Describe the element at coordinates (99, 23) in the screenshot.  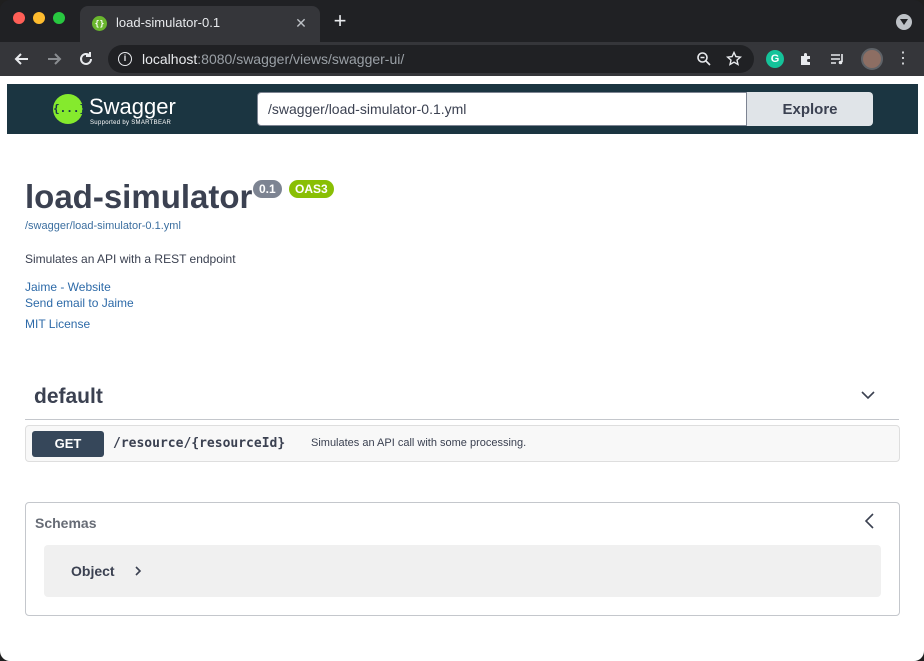
I see `swagger-favicon-icon: {}` at that location.